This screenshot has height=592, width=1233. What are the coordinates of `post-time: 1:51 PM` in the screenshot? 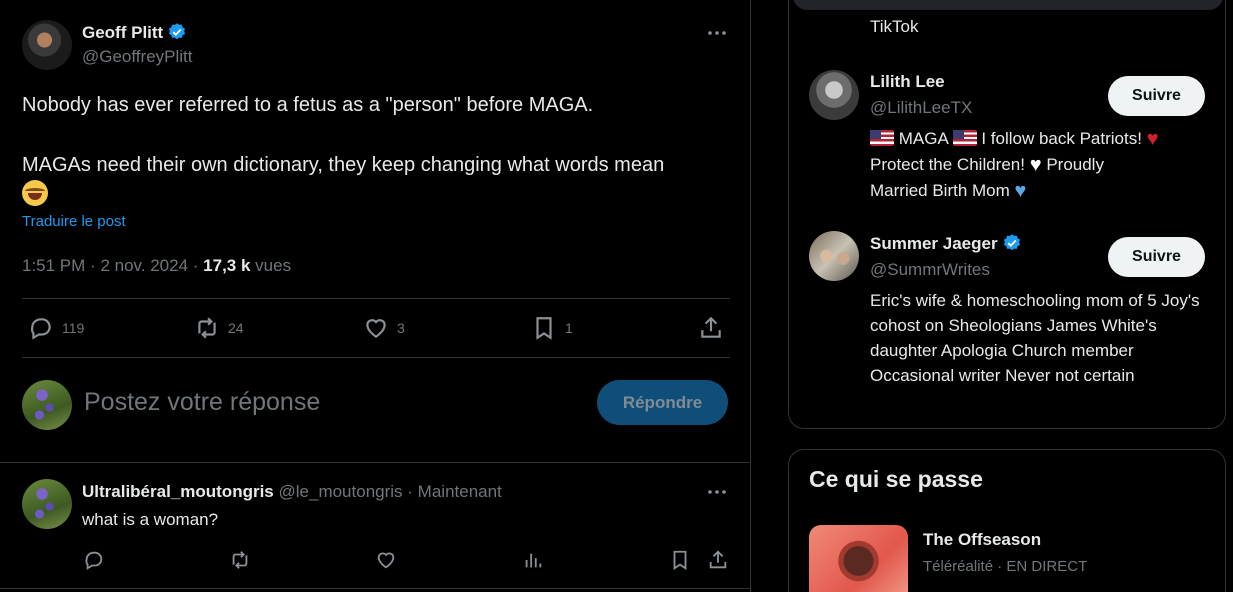 It's located at (53, 265).